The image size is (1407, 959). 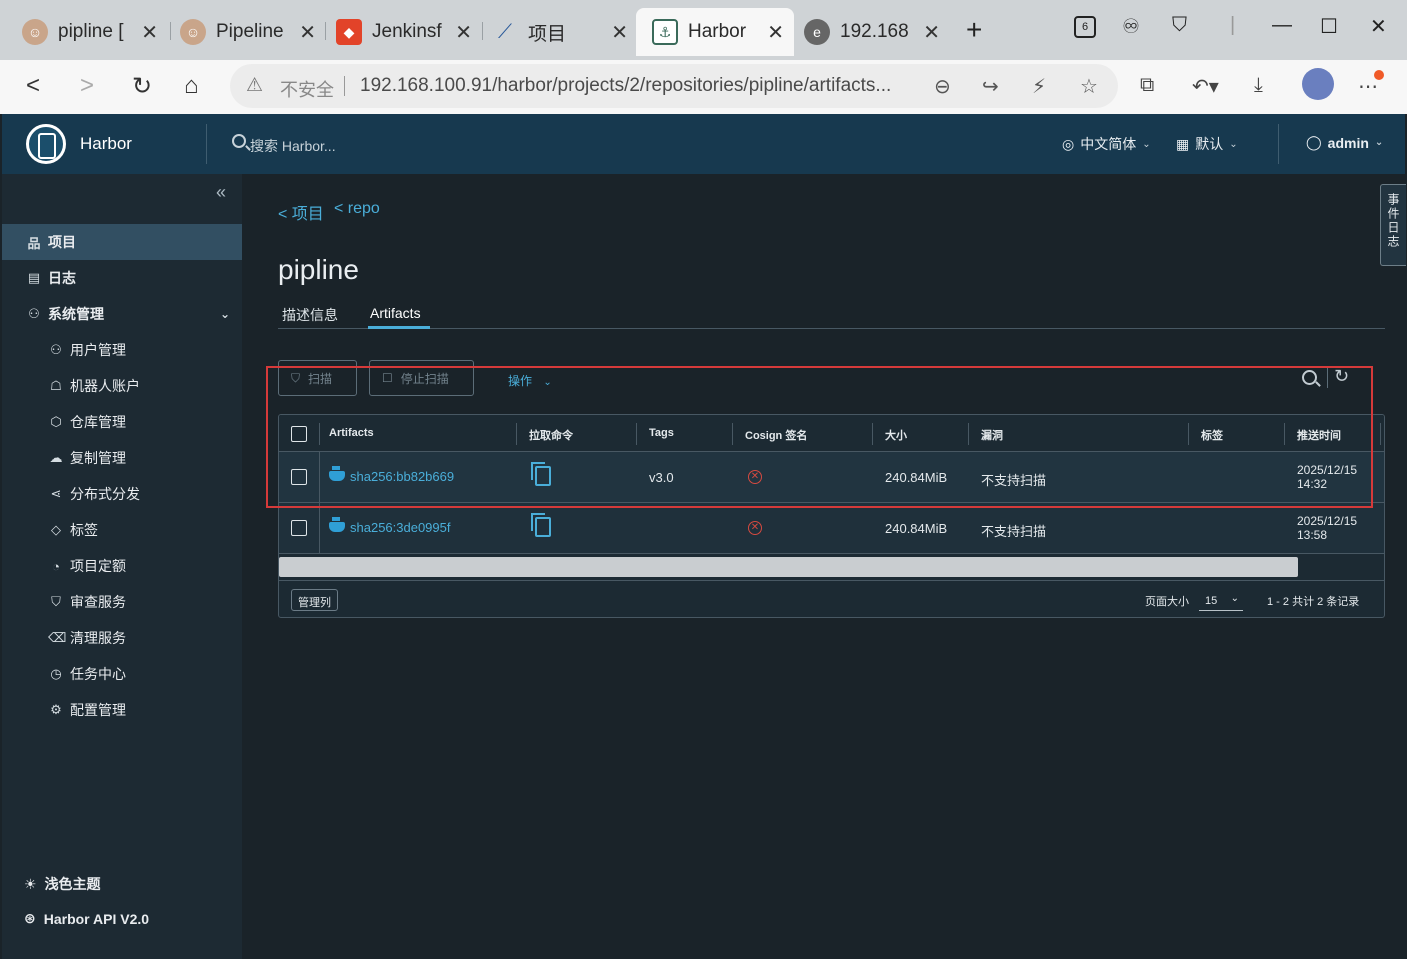 What do you see at coordinates (122, 458) in the screenshot?
I see `sidebar-item-replication: ☁ 复制管理` at bounding box center [122, 458].